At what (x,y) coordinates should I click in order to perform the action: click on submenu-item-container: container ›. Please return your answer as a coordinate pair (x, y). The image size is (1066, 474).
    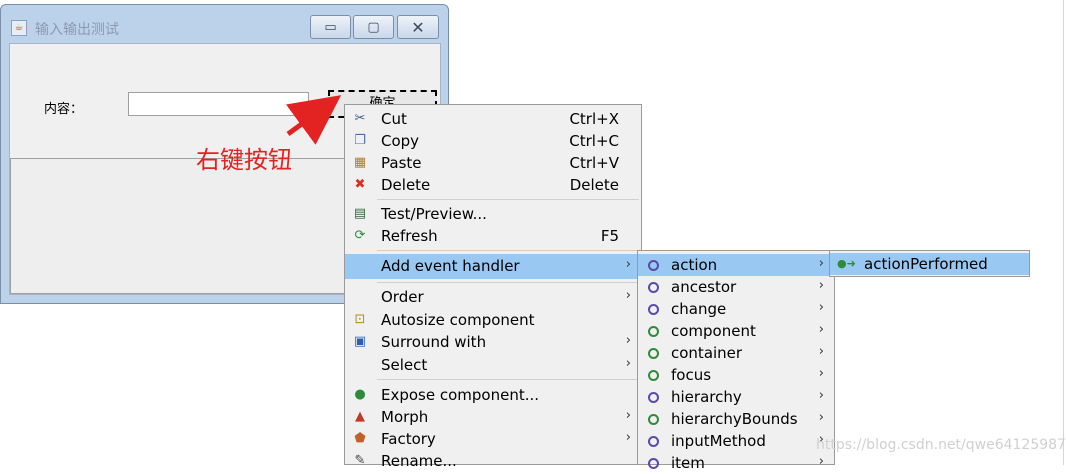
    Looking at the image, I should click on (736, 353).